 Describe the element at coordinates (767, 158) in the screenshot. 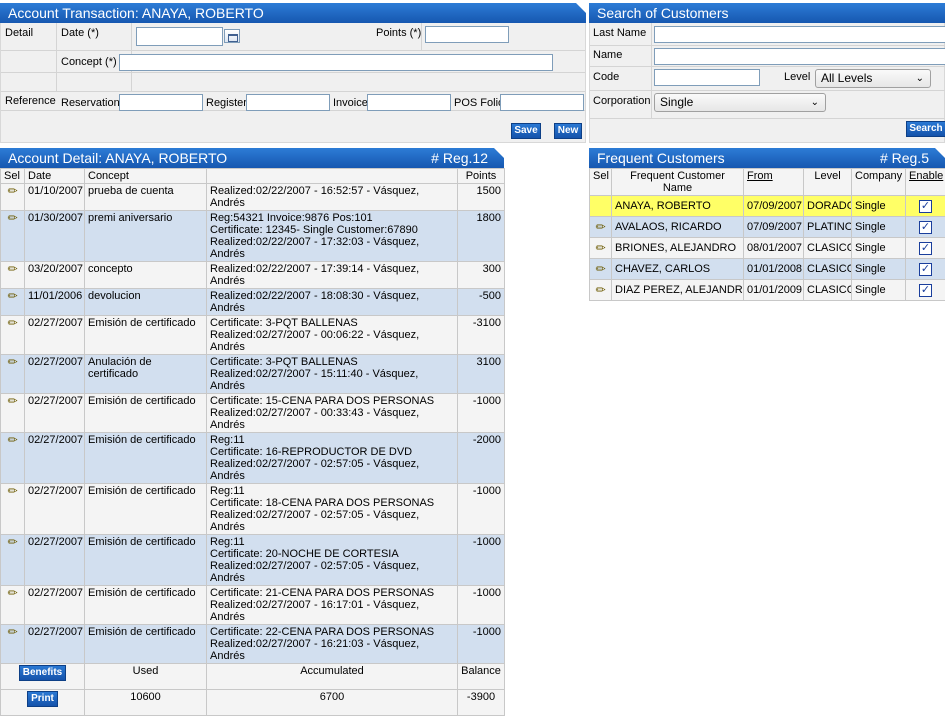

I see `frequent-customers-title: Frequent Customers # Reg.5` at that location.